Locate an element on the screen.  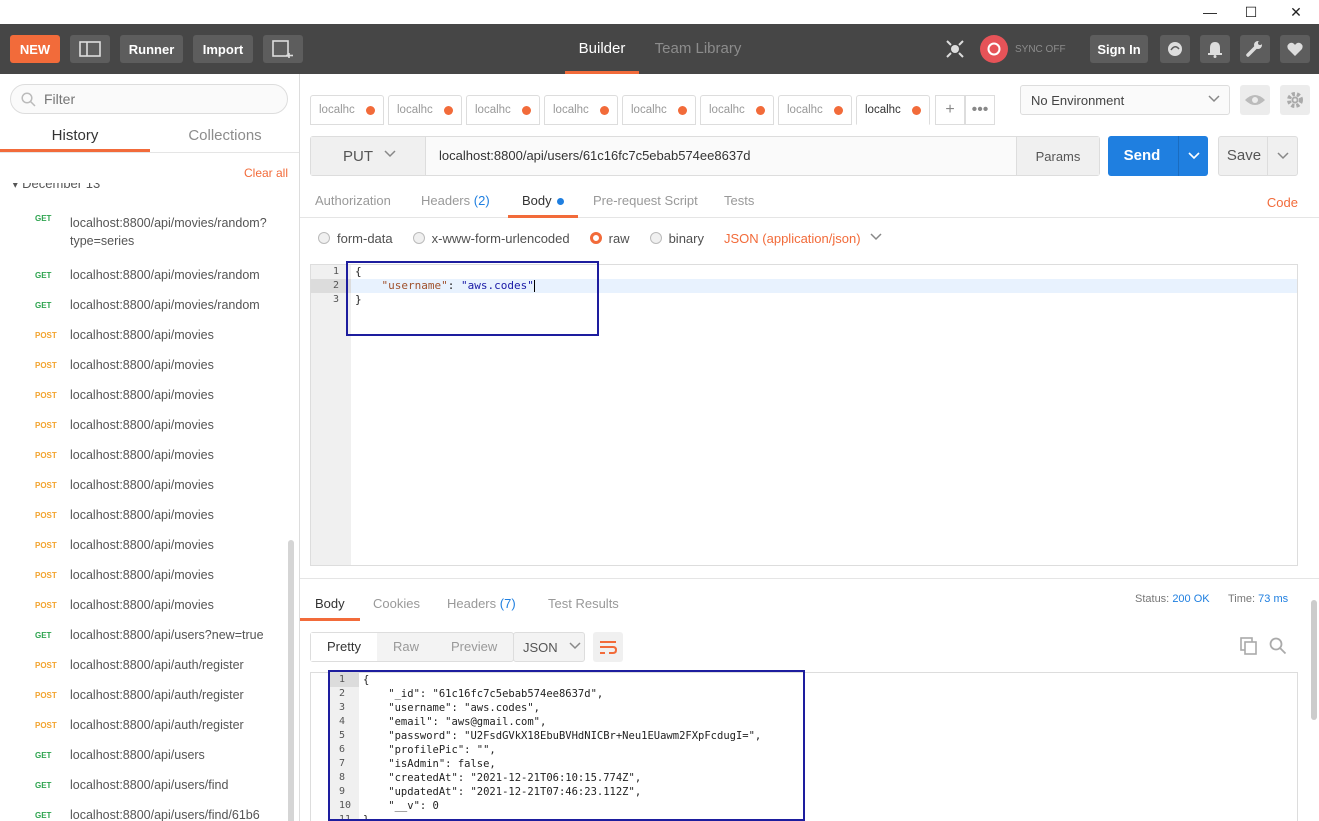
favorite-button is located at coordinates (1295, 49).